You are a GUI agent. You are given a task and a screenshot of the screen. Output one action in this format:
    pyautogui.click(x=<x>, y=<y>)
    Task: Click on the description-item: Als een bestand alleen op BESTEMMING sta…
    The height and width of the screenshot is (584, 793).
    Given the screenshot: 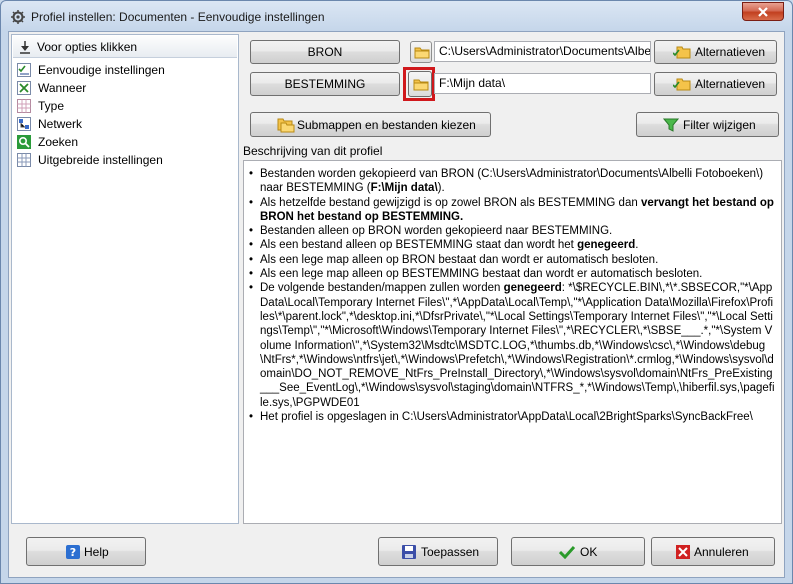 What is the action you would take?
    pyautogui.click(x=511, y=245)
    